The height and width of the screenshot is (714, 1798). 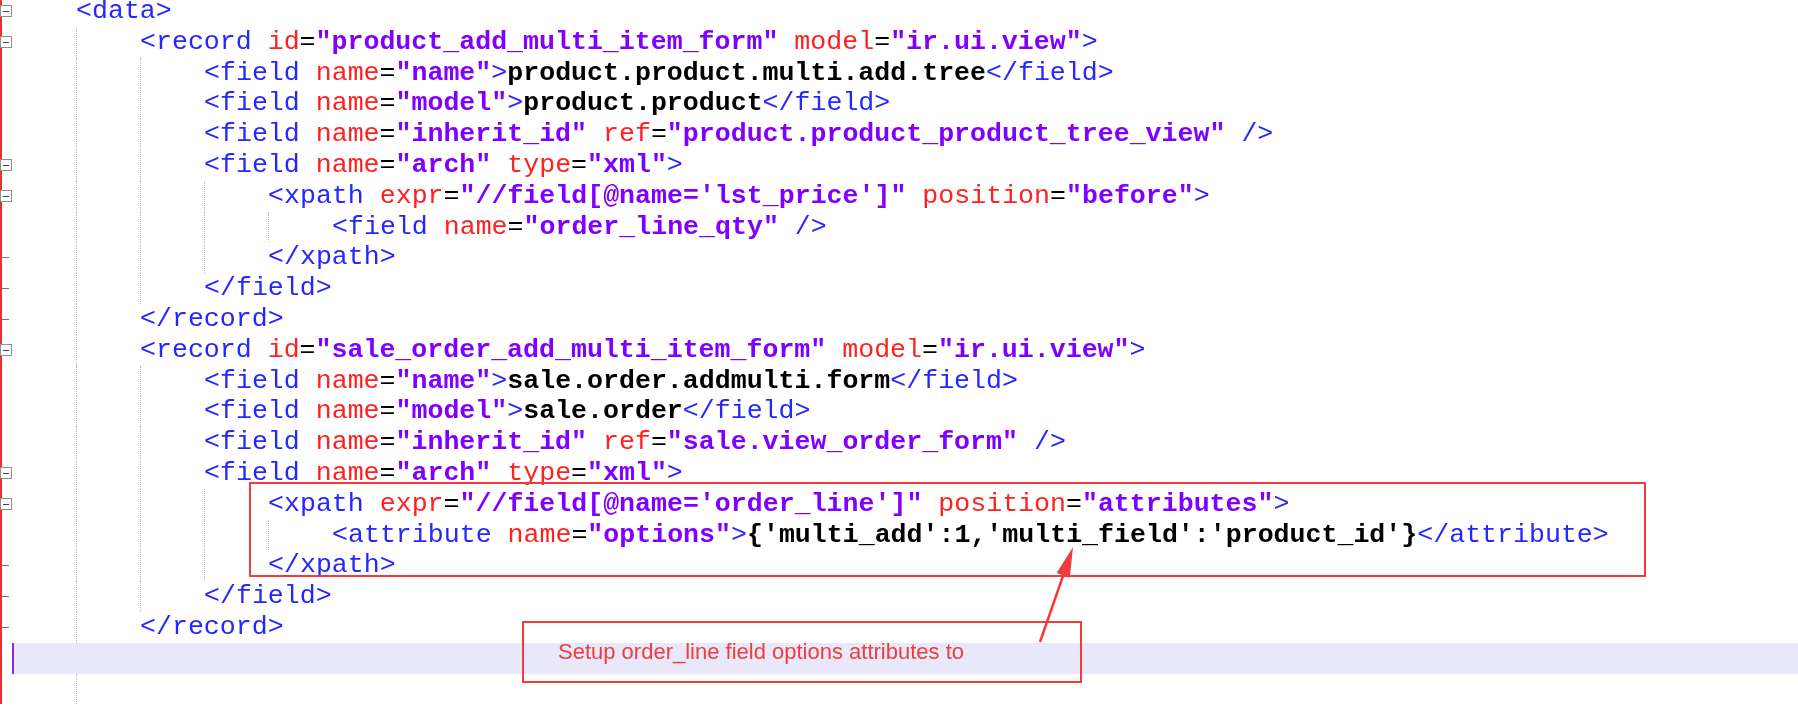 I want to click on text-cursor, so click(x=13, y=658).